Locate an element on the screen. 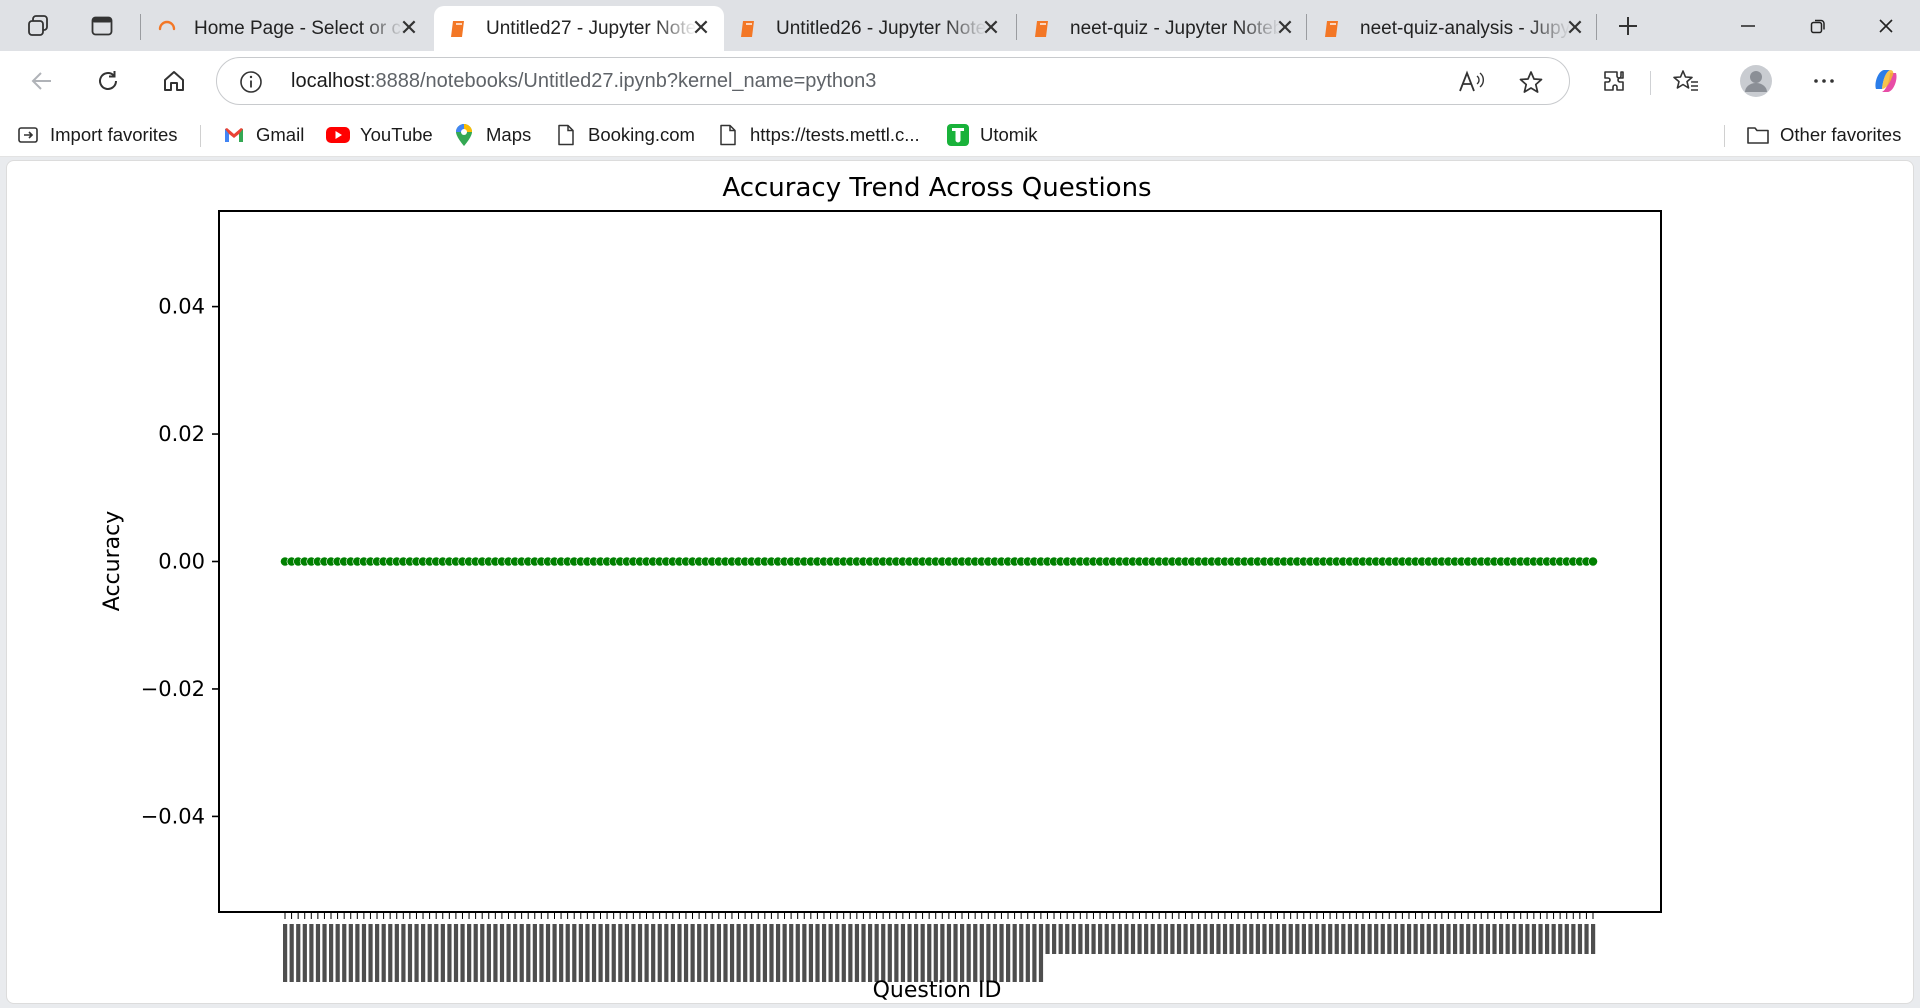  new-tab-icon is located at coordinates (1628, 26).